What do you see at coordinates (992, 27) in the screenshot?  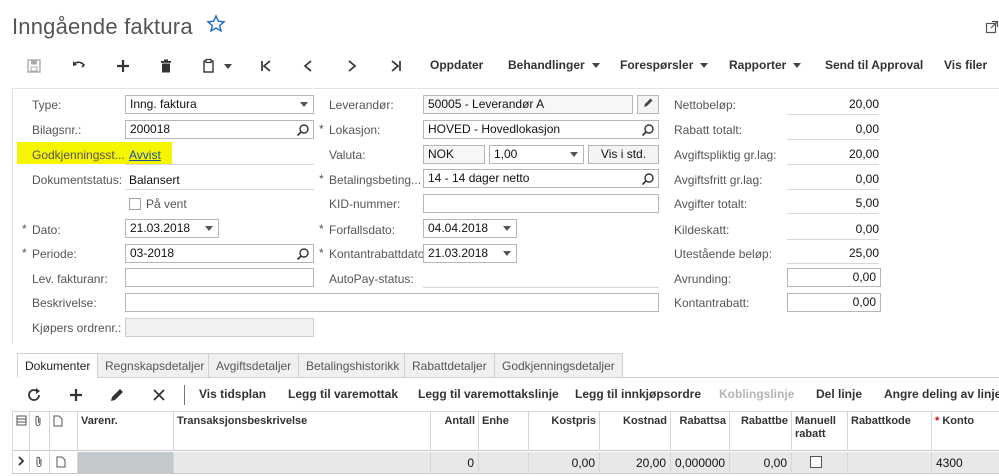 I see `open-external-icon` at bounding box center [992, 27].